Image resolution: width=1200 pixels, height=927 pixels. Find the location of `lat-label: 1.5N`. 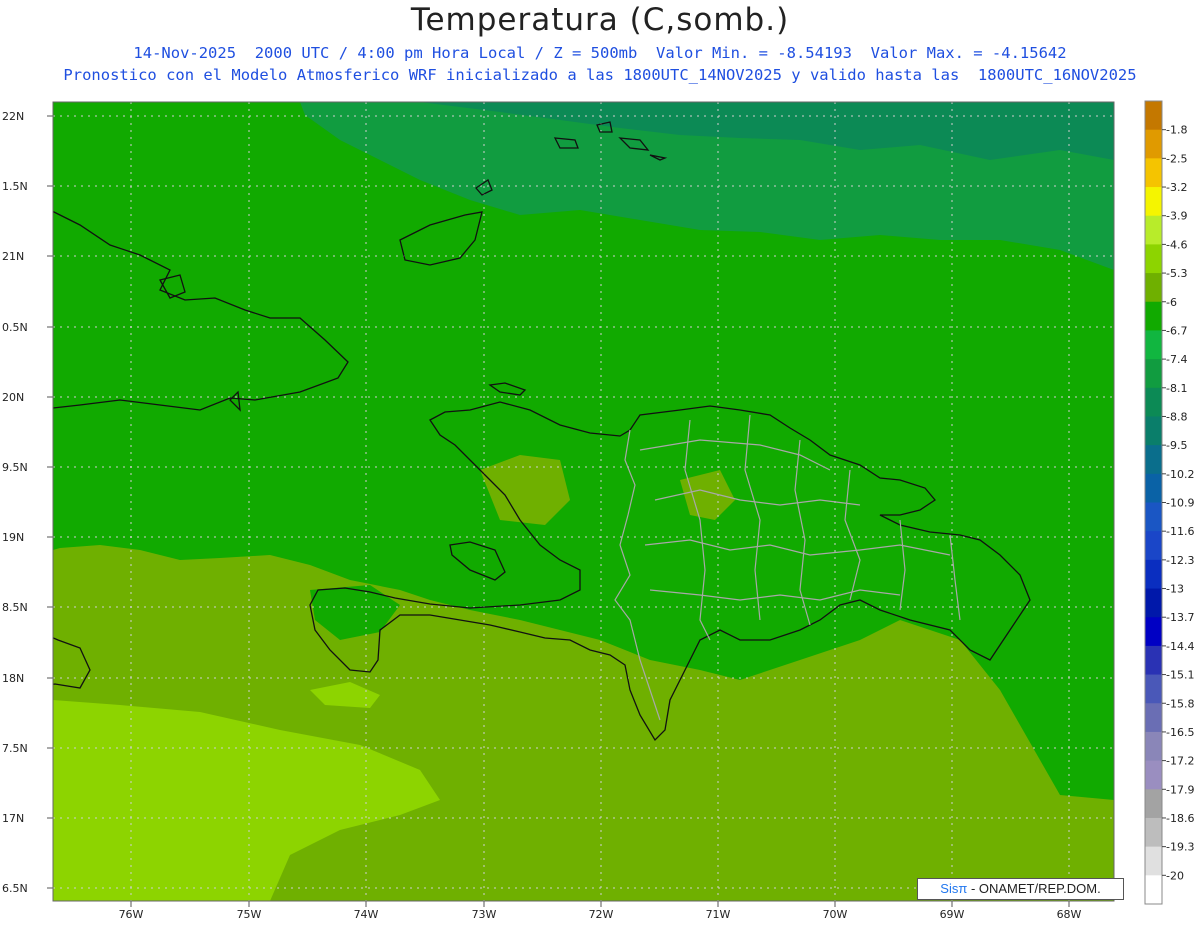

lat-label: 1.5N is located at coordinates (15, 186).